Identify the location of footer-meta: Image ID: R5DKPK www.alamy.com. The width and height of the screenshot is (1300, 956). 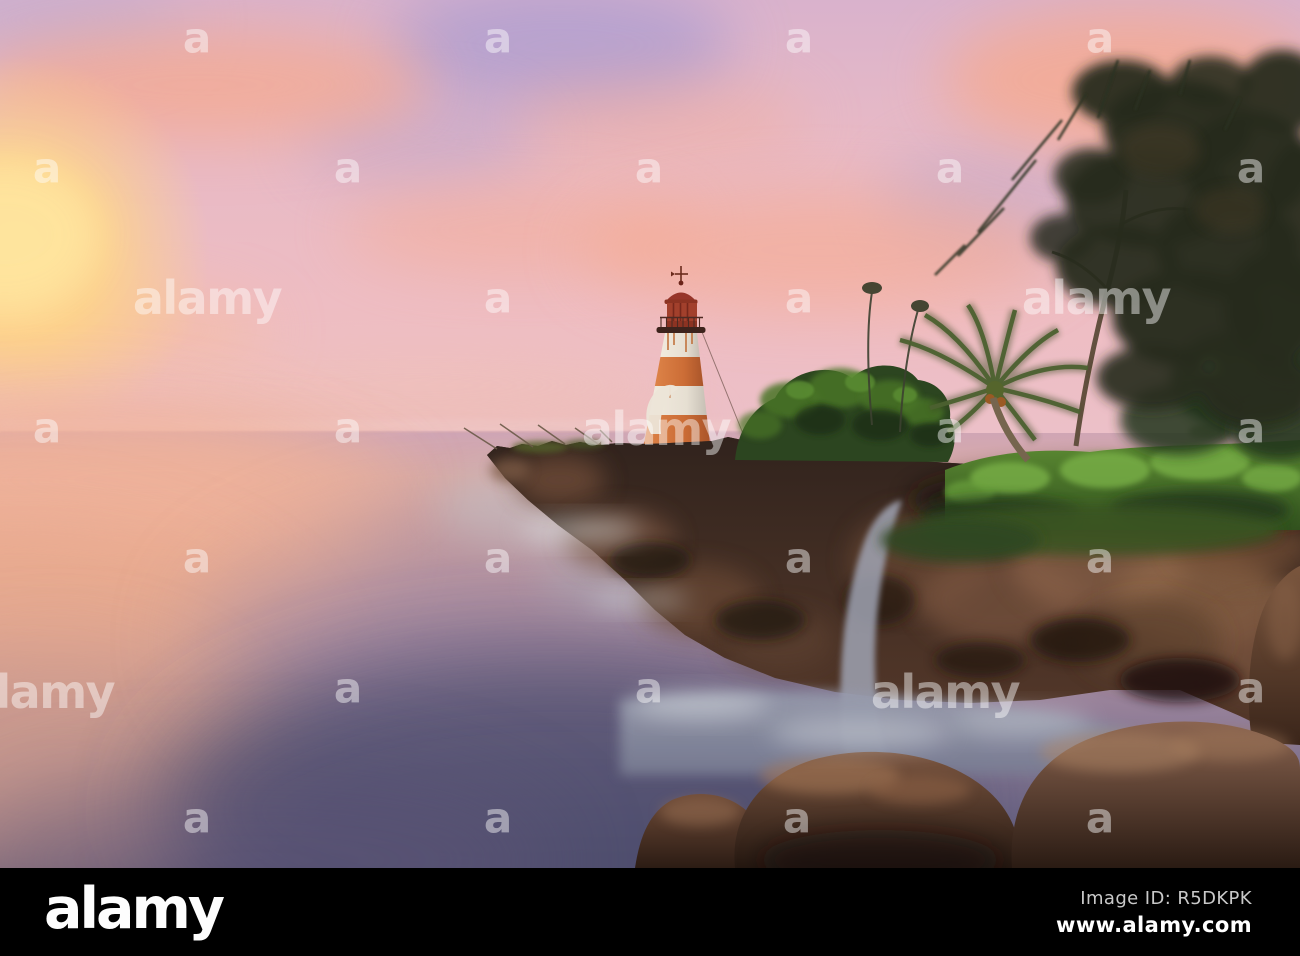
(1154, 912).